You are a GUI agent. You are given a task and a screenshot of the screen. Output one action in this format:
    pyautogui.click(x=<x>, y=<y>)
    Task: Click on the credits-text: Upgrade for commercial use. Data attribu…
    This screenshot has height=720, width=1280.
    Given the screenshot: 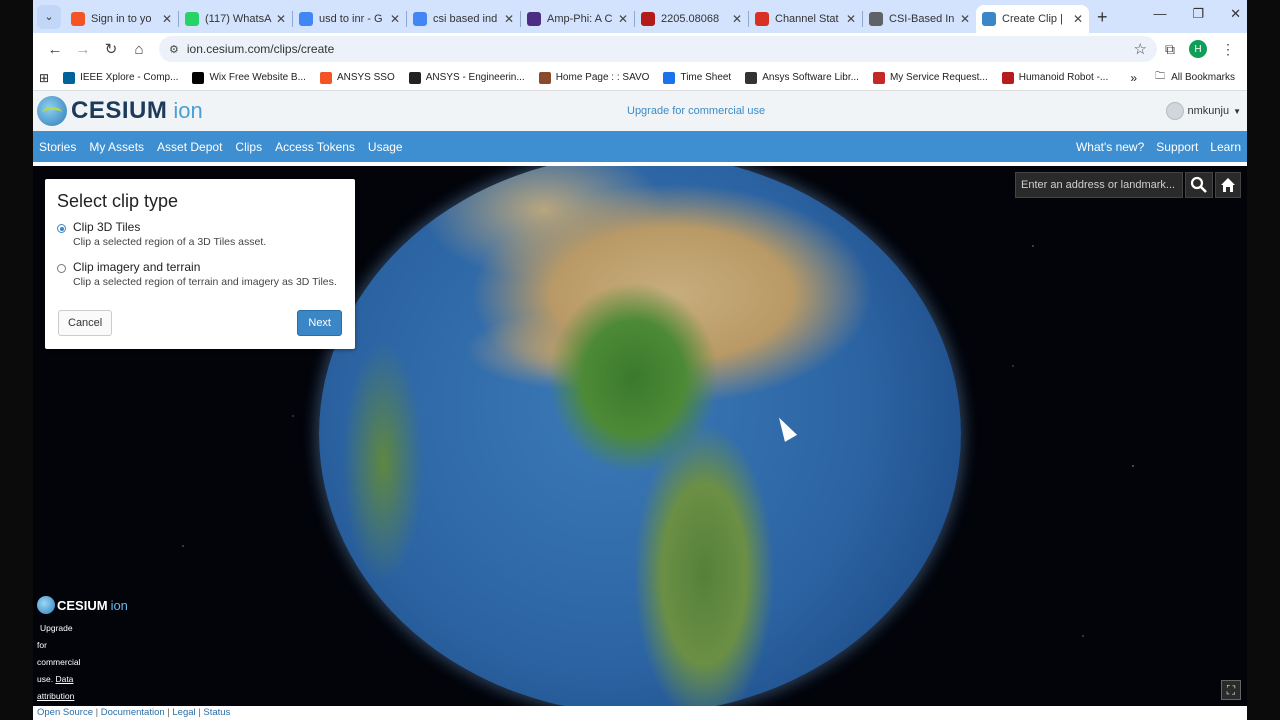 What is the action you would take?
    pyautogui.click(x=60, y=662)
    